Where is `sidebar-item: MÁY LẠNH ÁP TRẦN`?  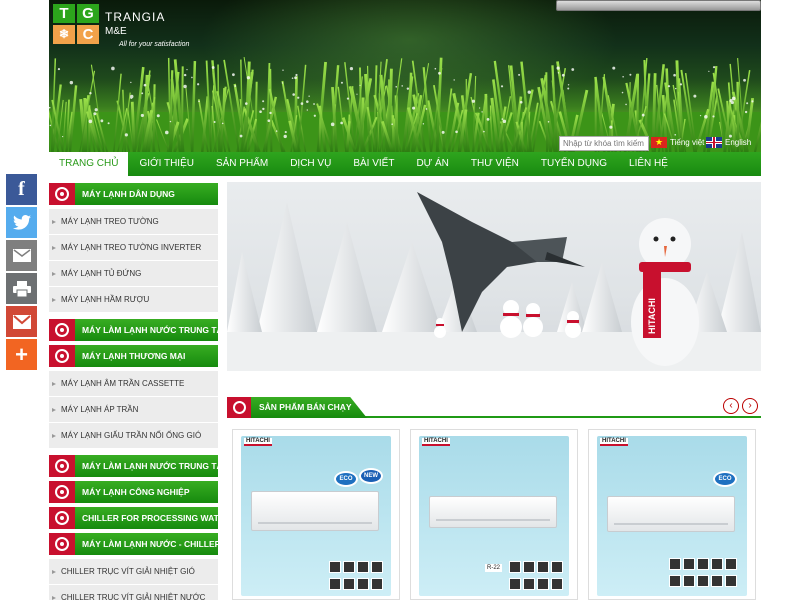
sidebar-item: MÁY LẠNH ÁP TRẦN is located at coordinates (133, 410).